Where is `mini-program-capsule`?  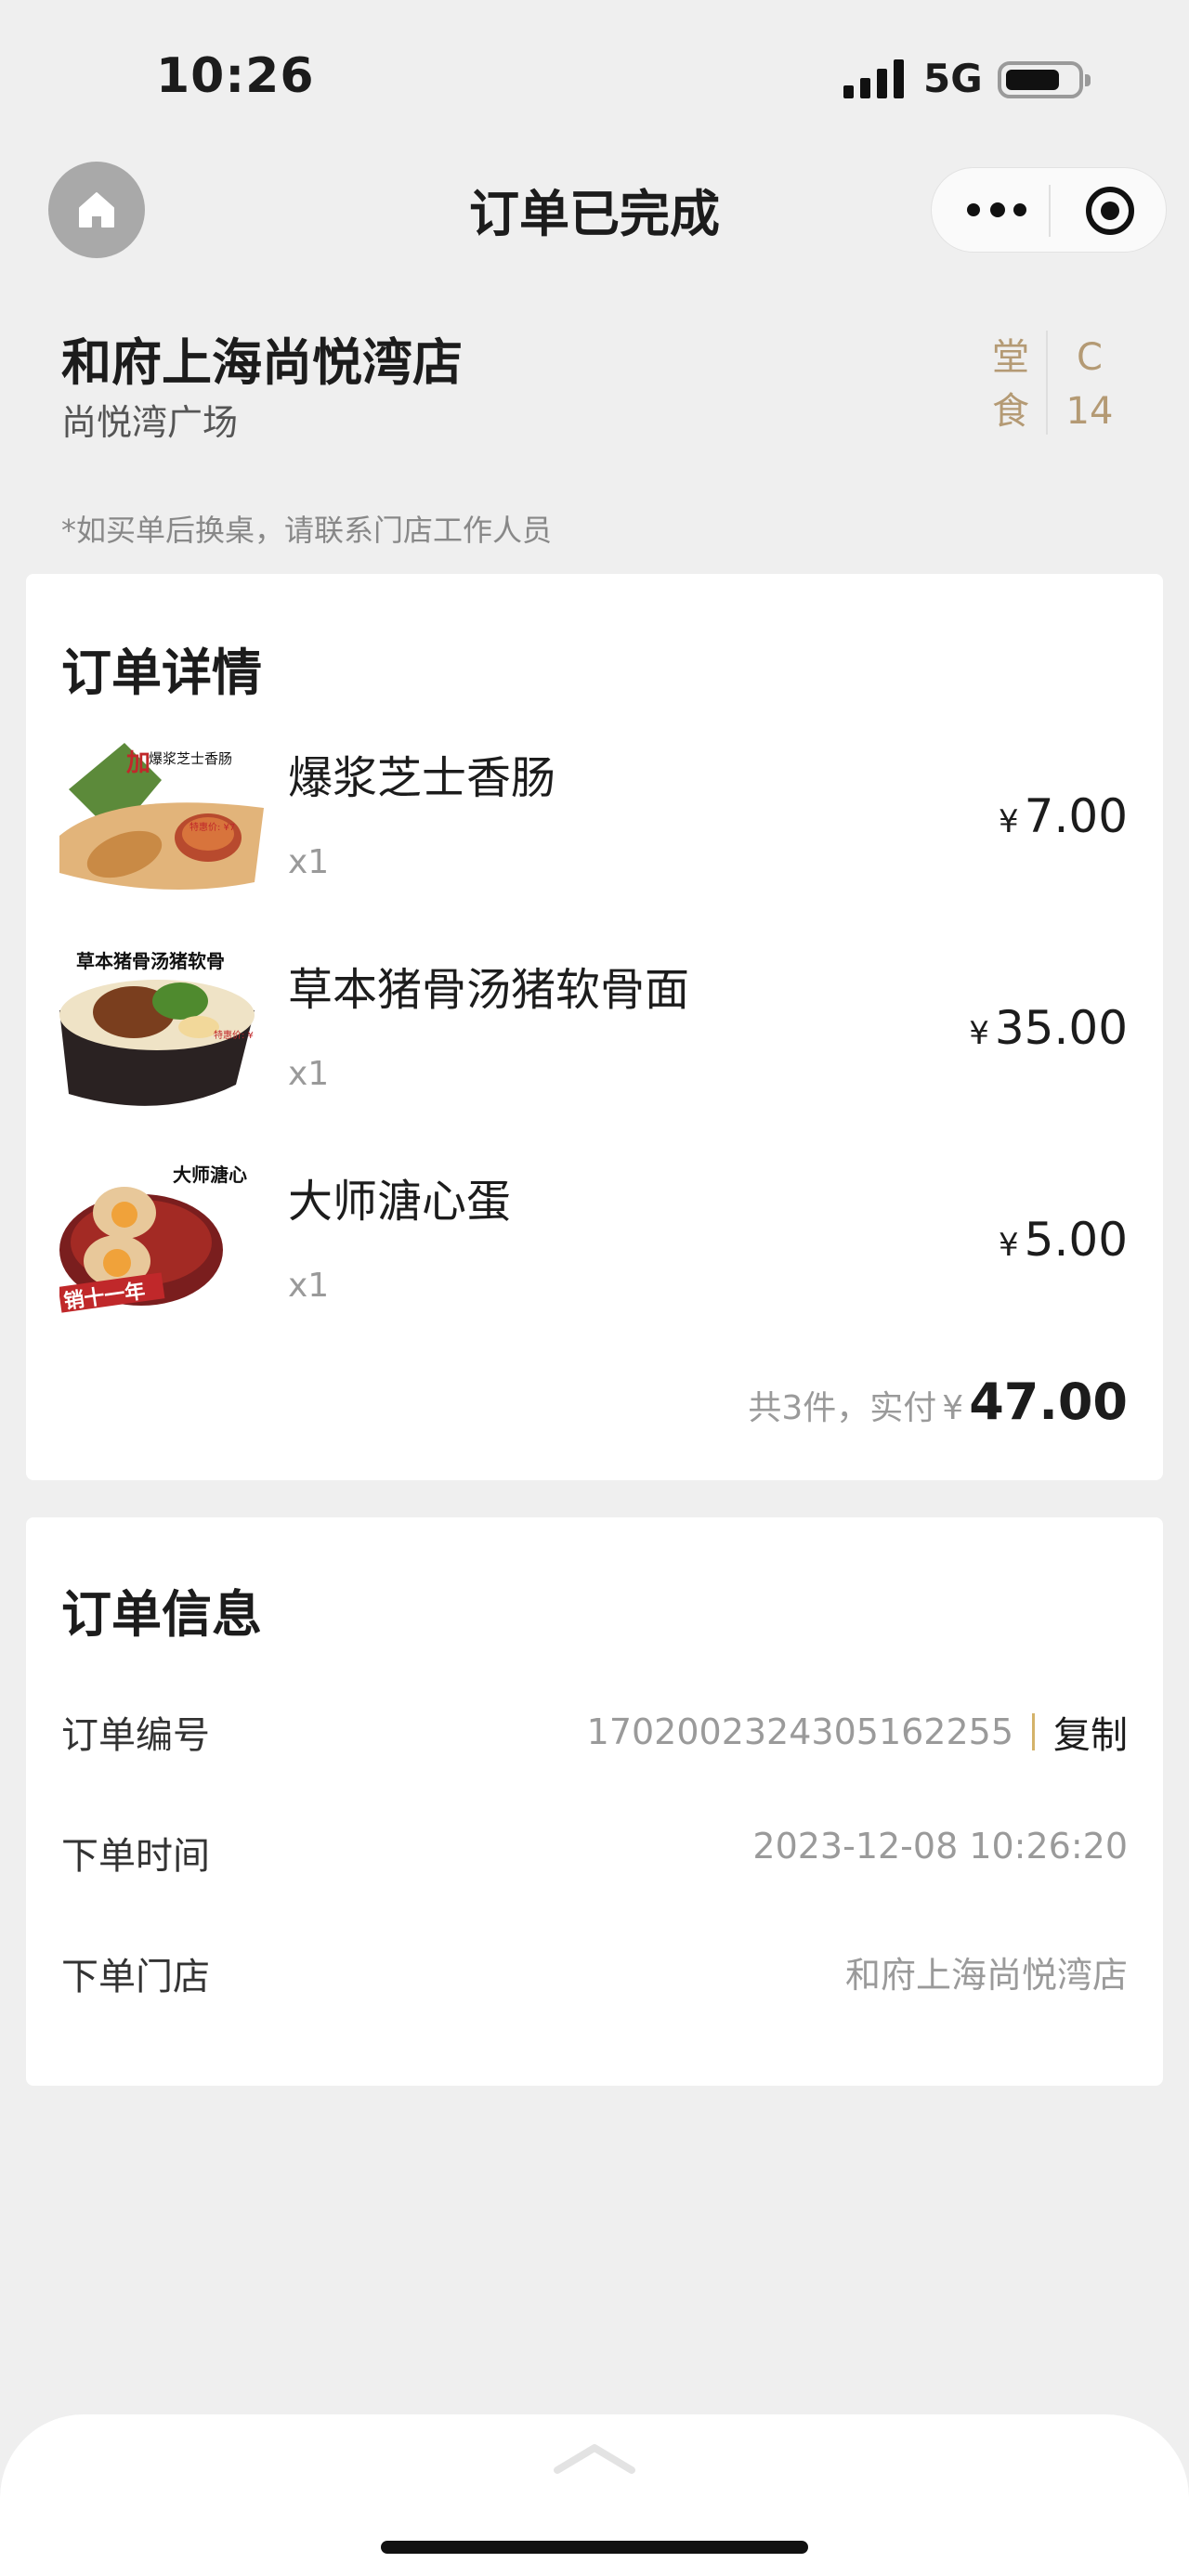
mini-program-capsule is located at coordinates (1049, 210).